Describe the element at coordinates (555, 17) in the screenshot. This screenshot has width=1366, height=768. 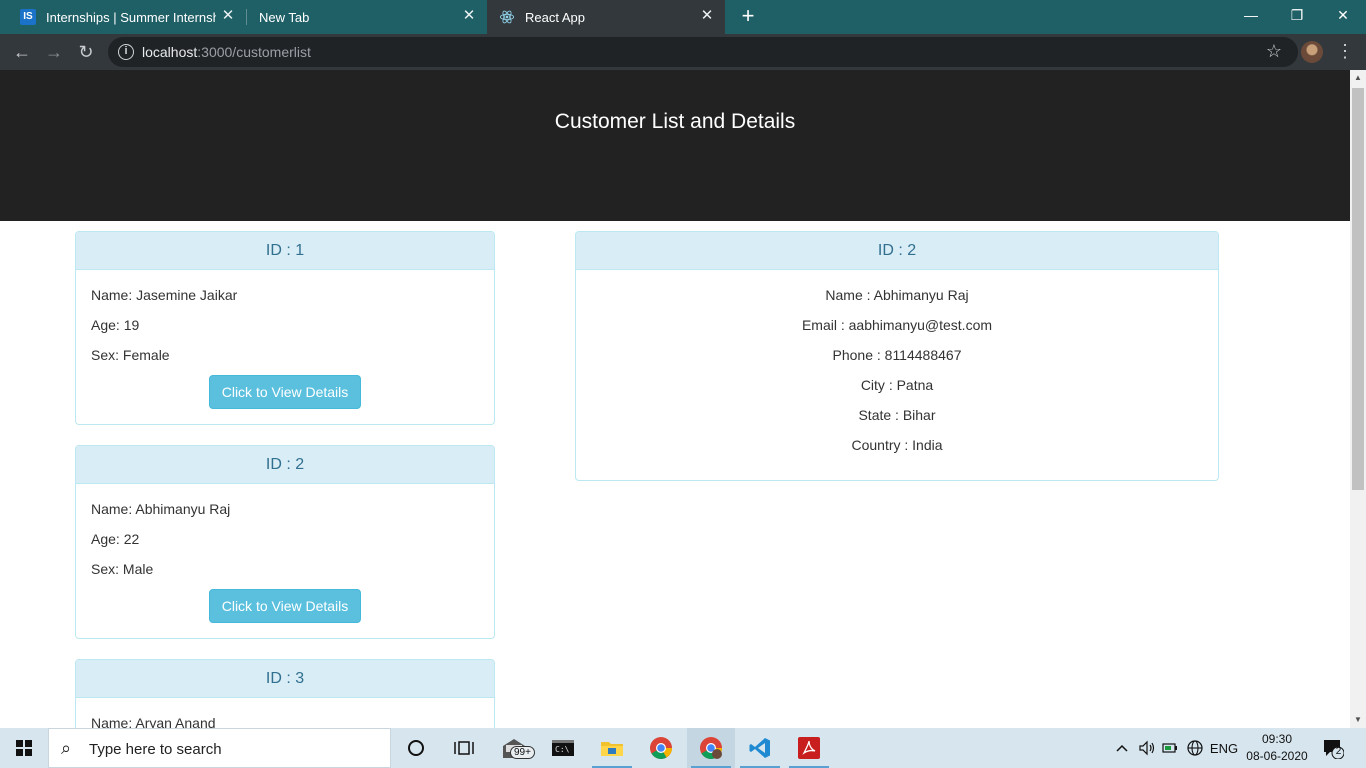
I see `tab-title: React App` at that location.